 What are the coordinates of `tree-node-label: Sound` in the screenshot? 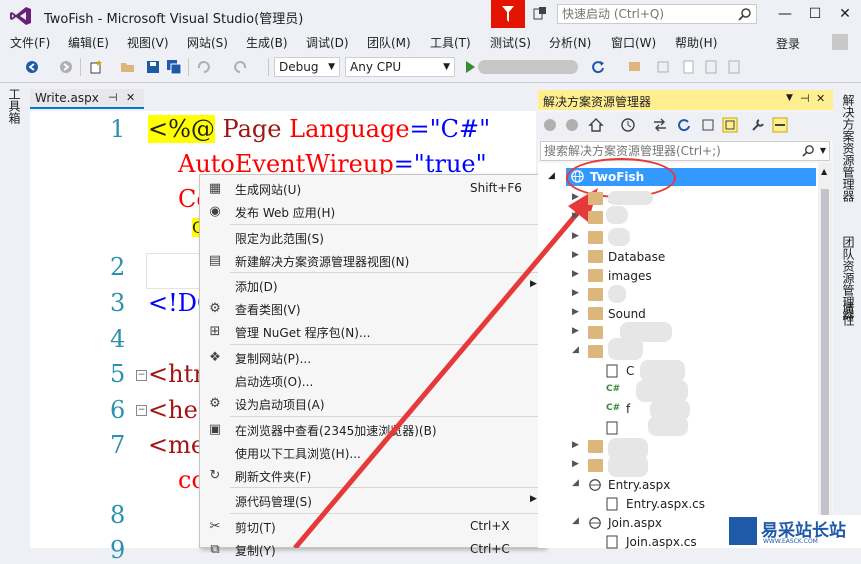 It's located at (627, 314).